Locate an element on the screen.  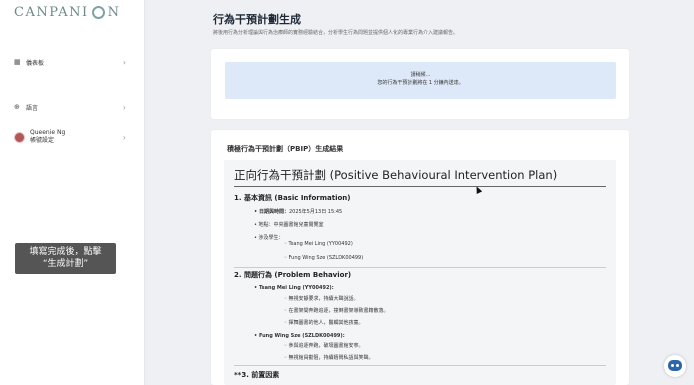
list-item: ◦ 在書架間奔跑追逐，撞倒書架導致書籍散落。 is located at coordinates (336, 311).